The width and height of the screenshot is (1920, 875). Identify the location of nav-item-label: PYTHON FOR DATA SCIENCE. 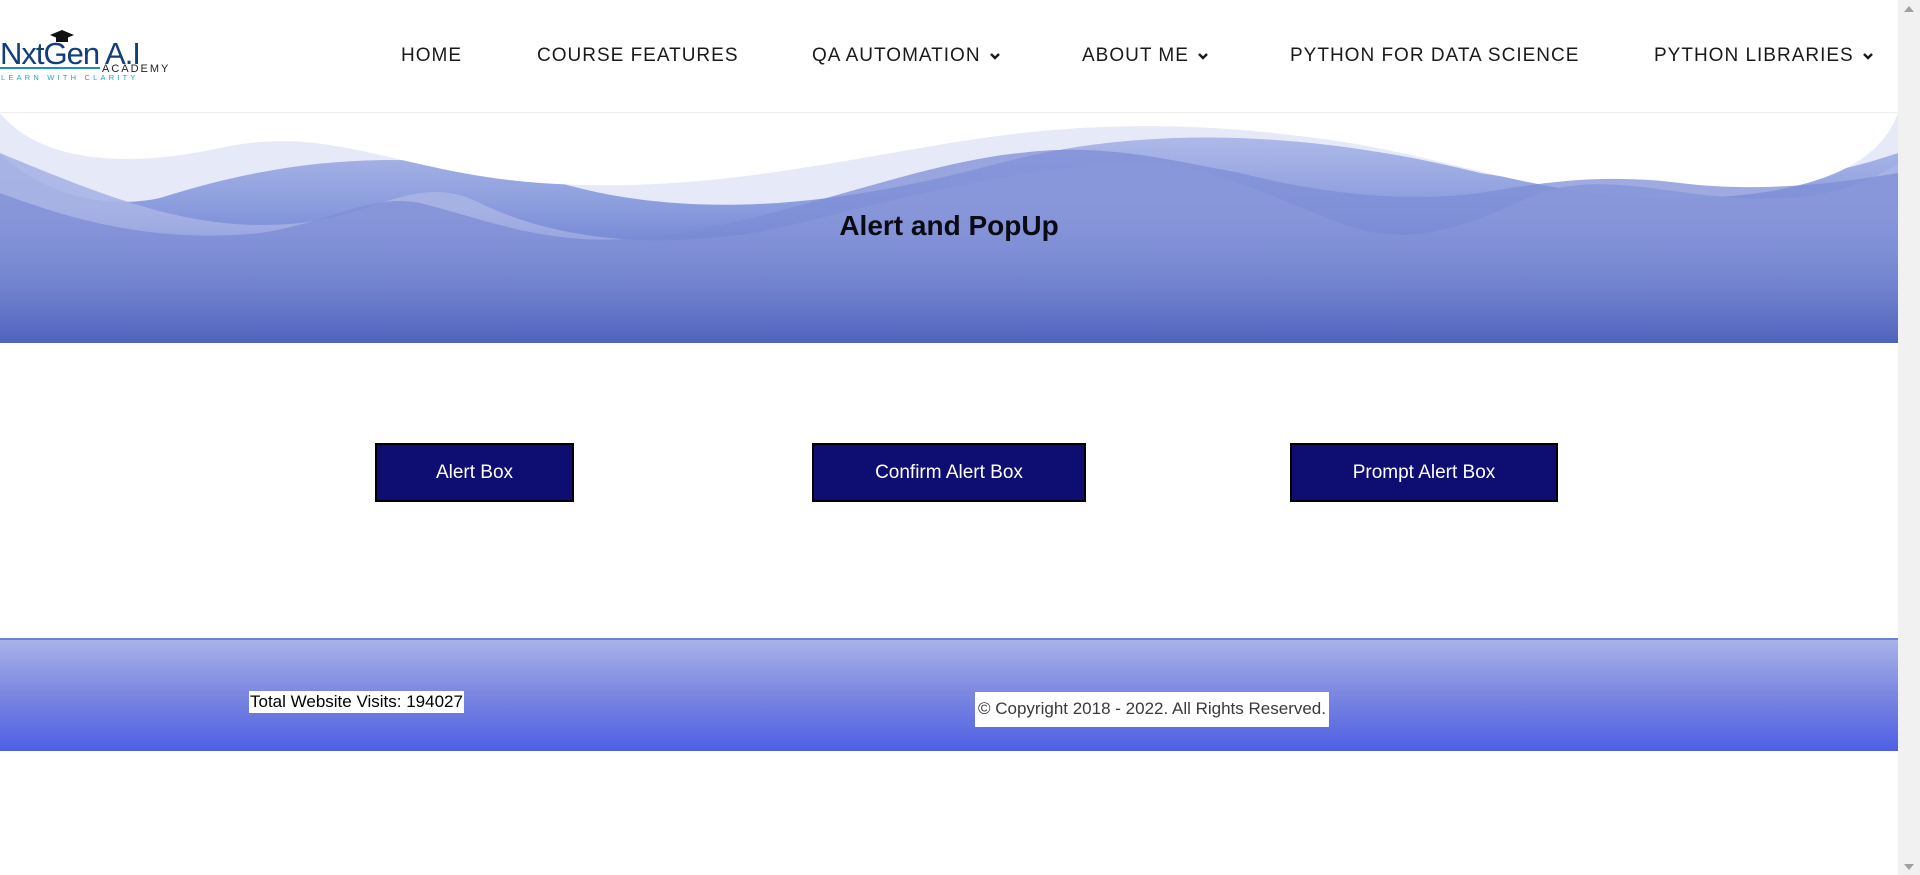
(1435, 55).